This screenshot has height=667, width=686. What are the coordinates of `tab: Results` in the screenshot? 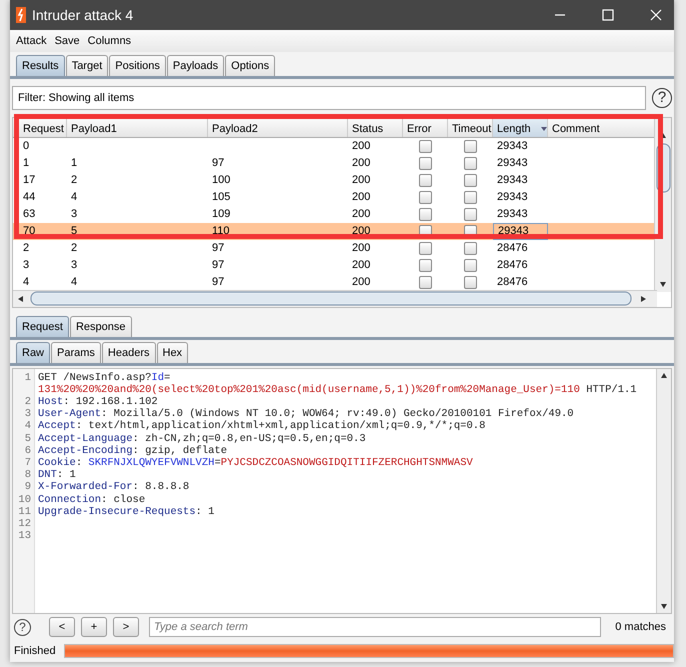 It's located at (40, 65).